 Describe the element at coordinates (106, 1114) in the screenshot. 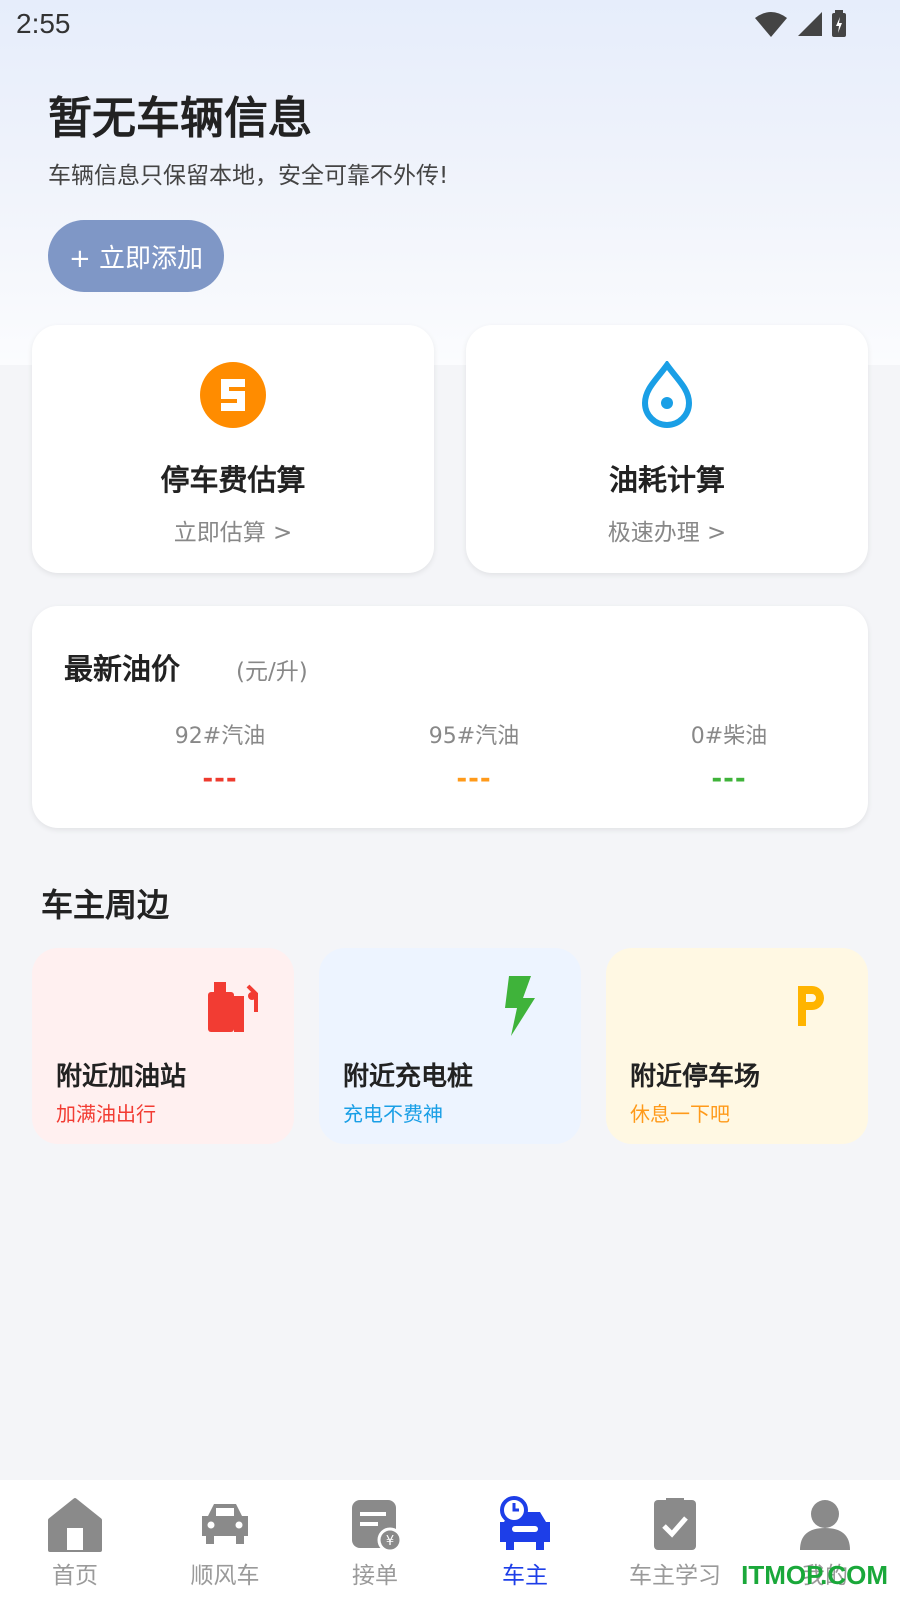

I see `nearby-gas-sub: 加满油出行` at that location.